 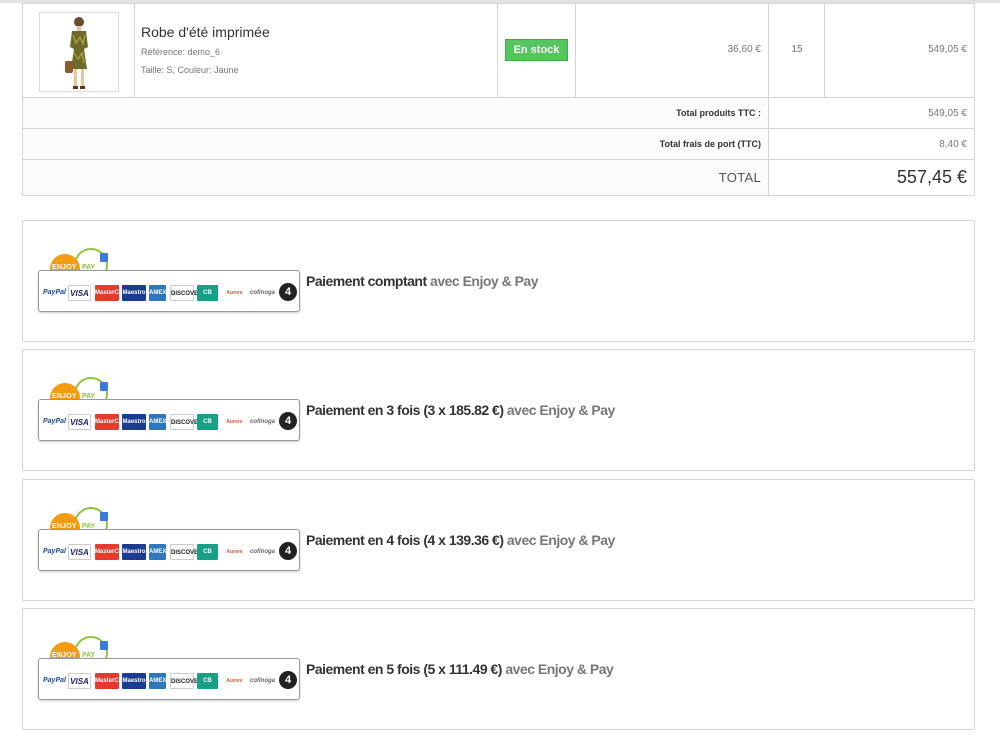 I want to click on payment-option-label: Paiement comptant avec Enjoy & Pay, so click(x=422, y=281).